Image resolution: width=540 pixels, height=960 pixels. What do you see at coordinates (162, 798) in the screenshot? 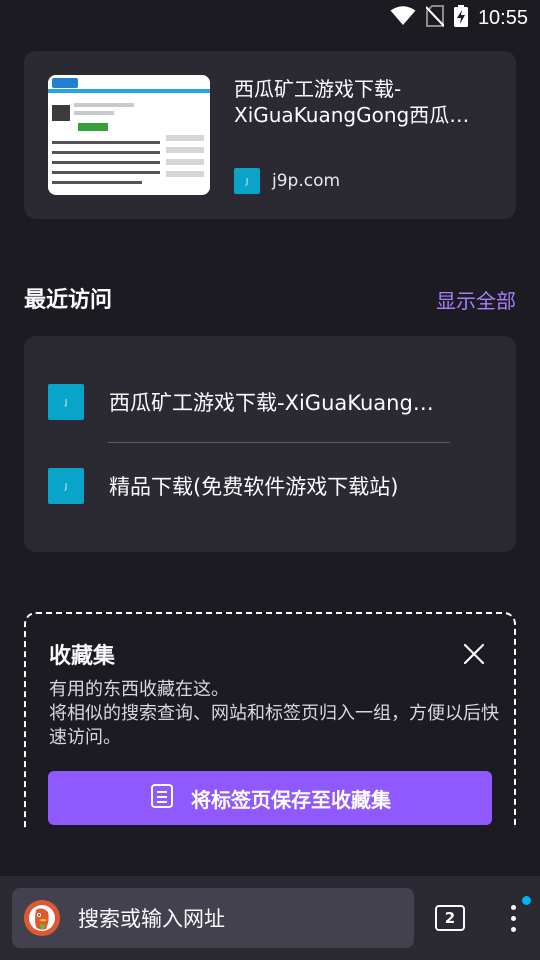
I see `collection-icon` at bounding box center [162, 798].